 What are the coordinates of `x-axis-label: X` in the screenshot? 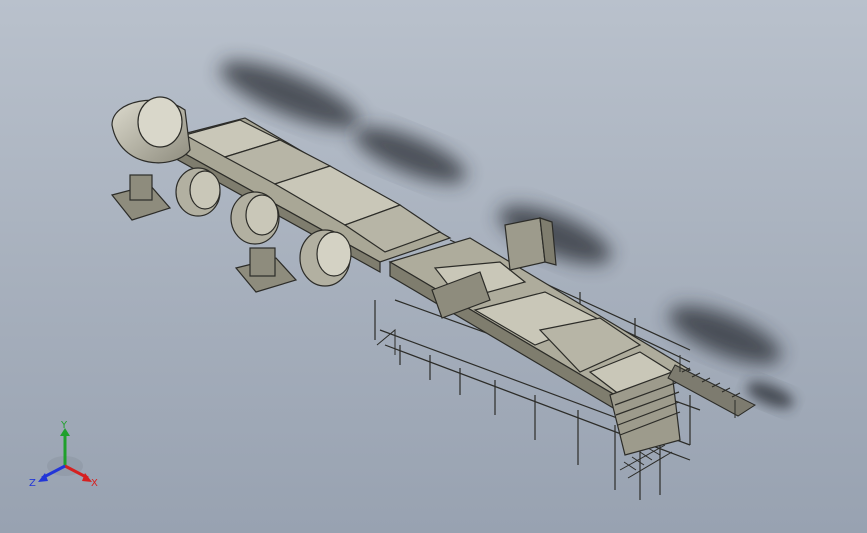 It's located at (94, 483).